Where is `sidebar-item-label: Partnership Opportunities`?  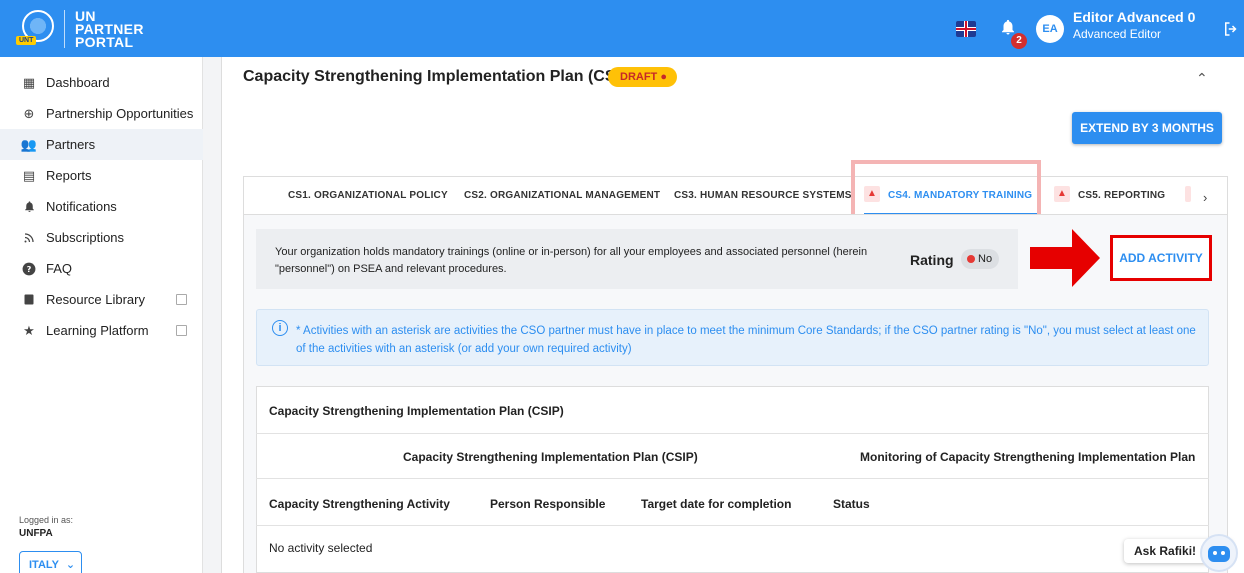
sidebar-item-label: Partnership Opportunities is located at coordinates (120, 113).